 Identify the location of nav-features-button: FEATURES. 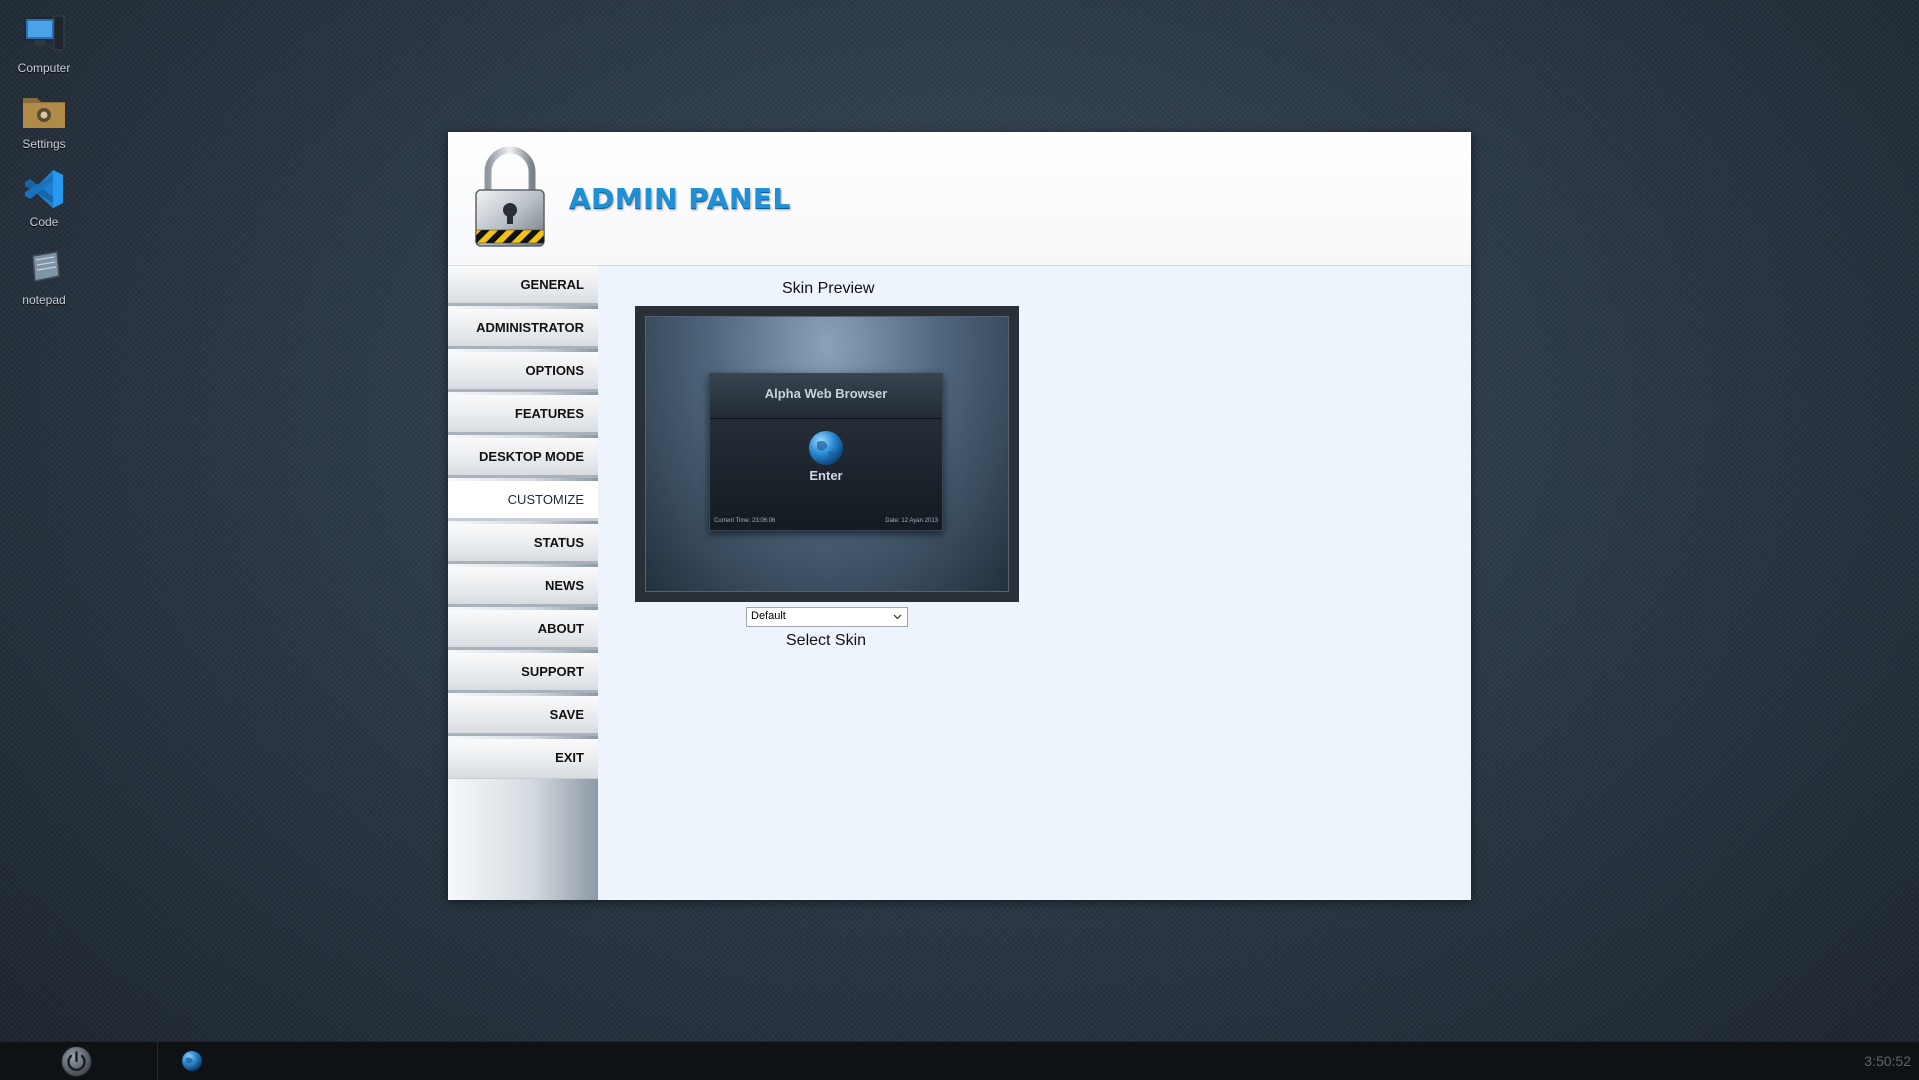
(523, 415).